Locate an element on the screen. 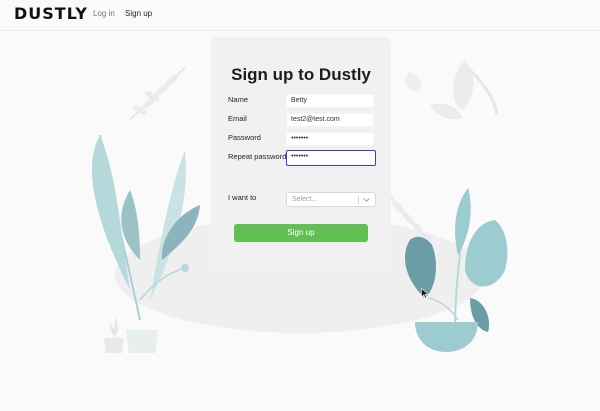 This screenshot has height=411, width=600. signup-button: Sign up is located at coordinates (301, 233).